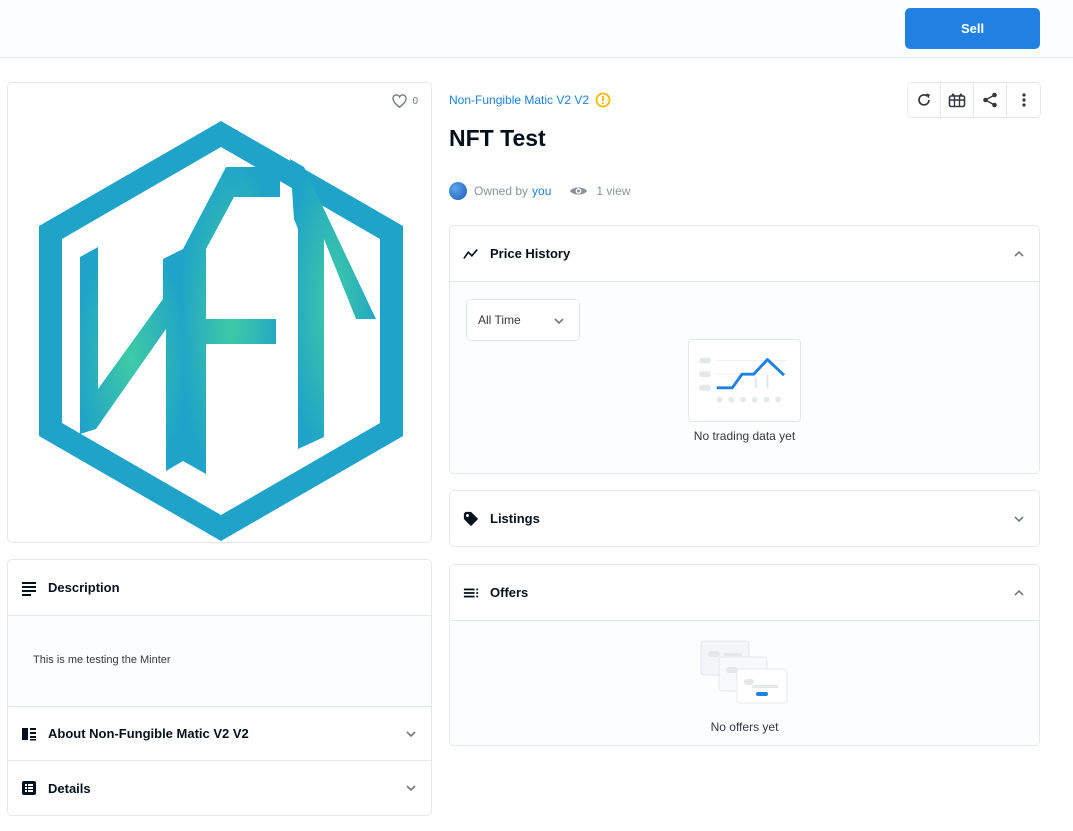 The height and width of the screenshot is (831, 1073). I want to click on price-history-title: Price History, so click(530, 253).